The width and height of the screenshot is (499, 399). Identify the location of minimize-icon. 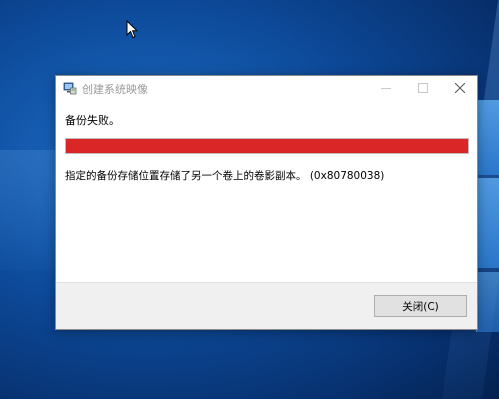
(386, 88).